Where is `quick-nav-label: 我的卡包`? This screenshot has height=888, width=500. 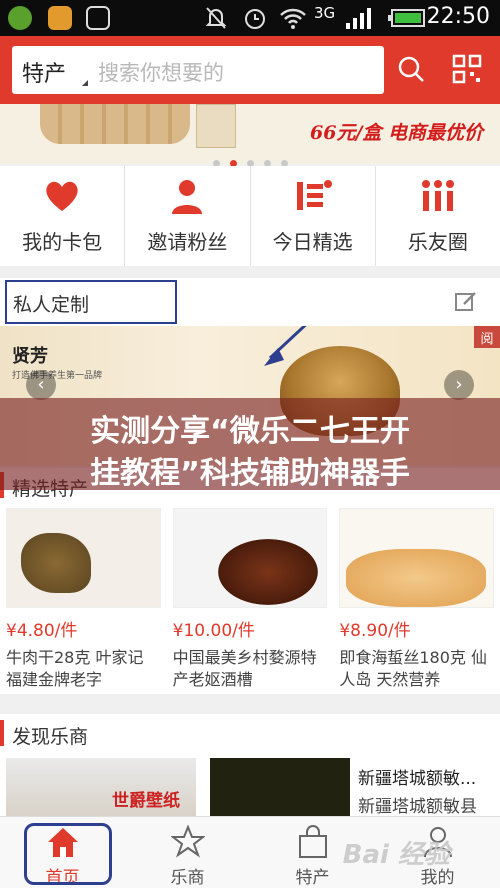
quick-nav-label: 我的卡包 is located at coordinates (62, 242).